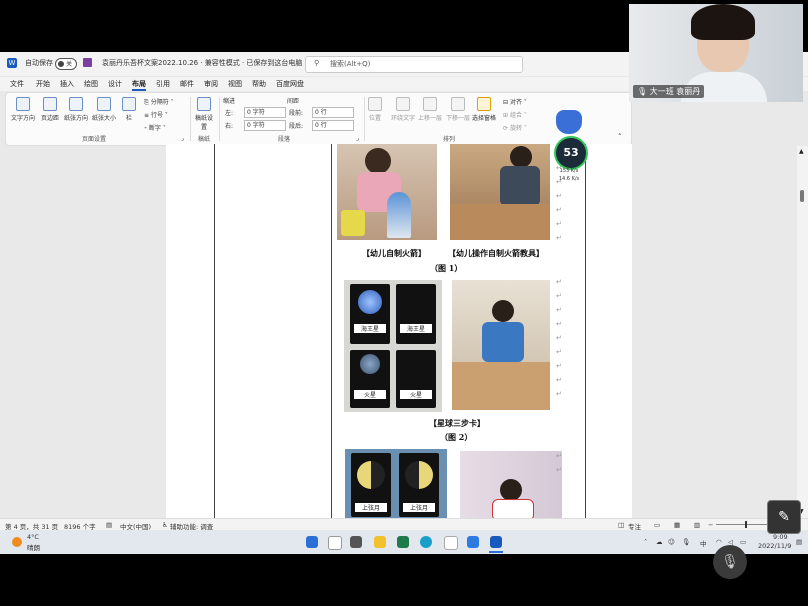 The image size is (808, 606). I want to click on indent-left-input: 0 字符, so click(265, 112).